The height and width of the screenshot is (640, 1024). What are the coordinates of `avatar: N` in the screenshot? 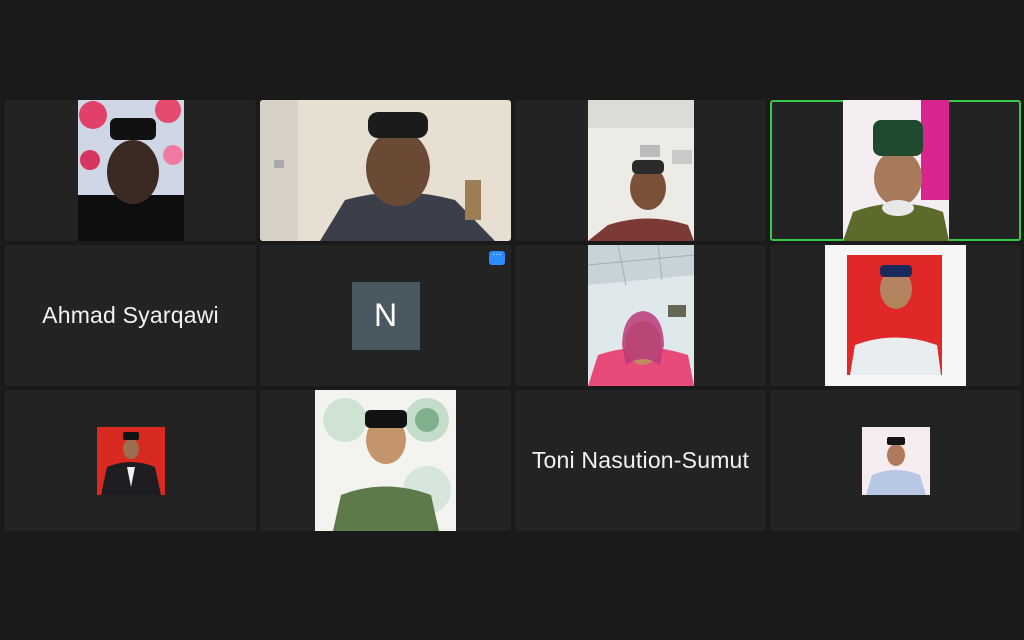 It's located at (385, 315).